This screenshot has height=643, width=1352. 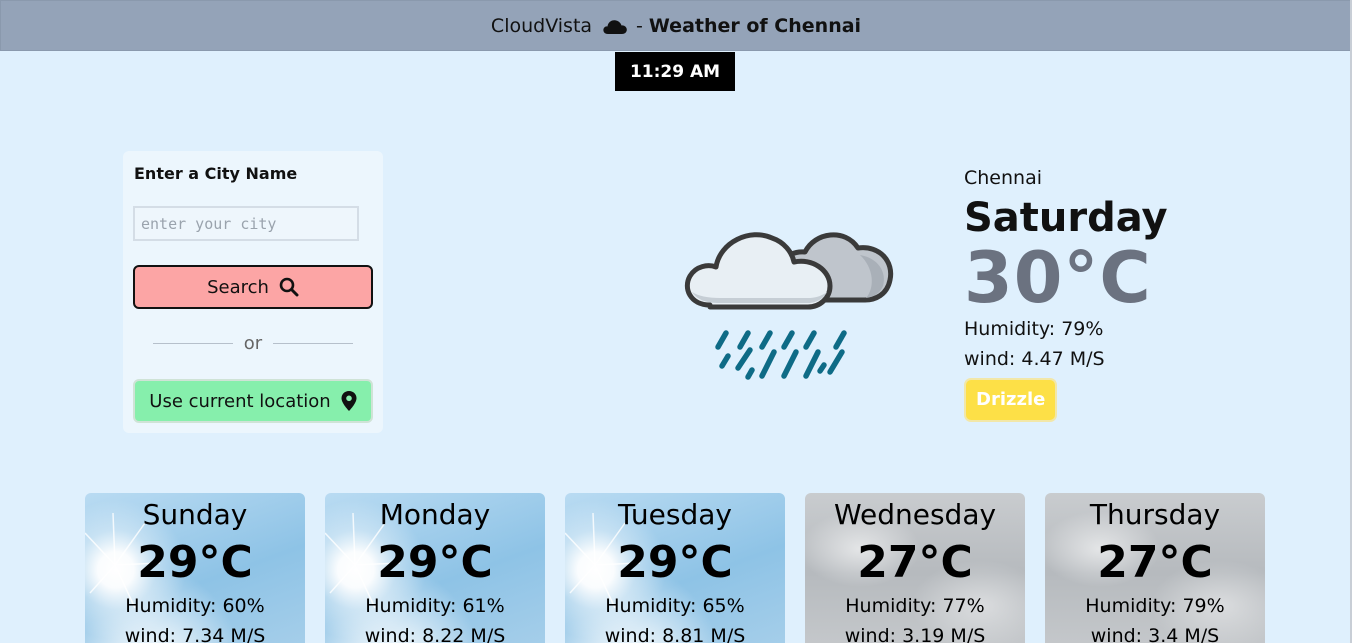 I want to click on current-city: Chennai, so click(x=1003, y=178).